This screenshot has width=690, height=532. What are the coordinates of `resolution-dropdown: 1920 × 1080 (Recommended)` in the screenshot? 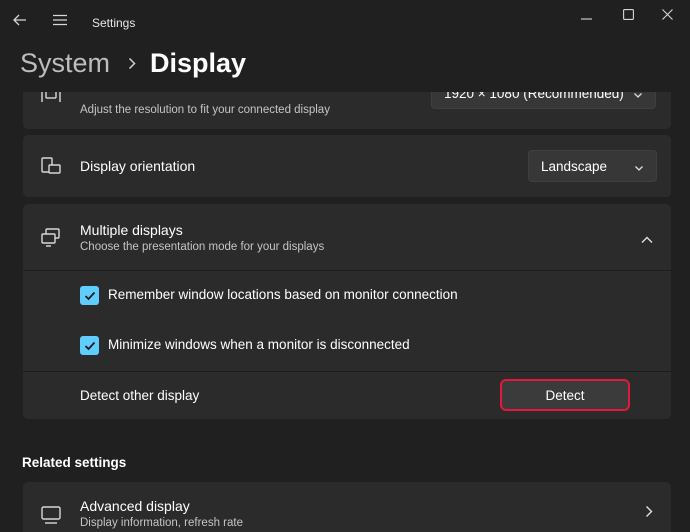 It's located at (543, 100).